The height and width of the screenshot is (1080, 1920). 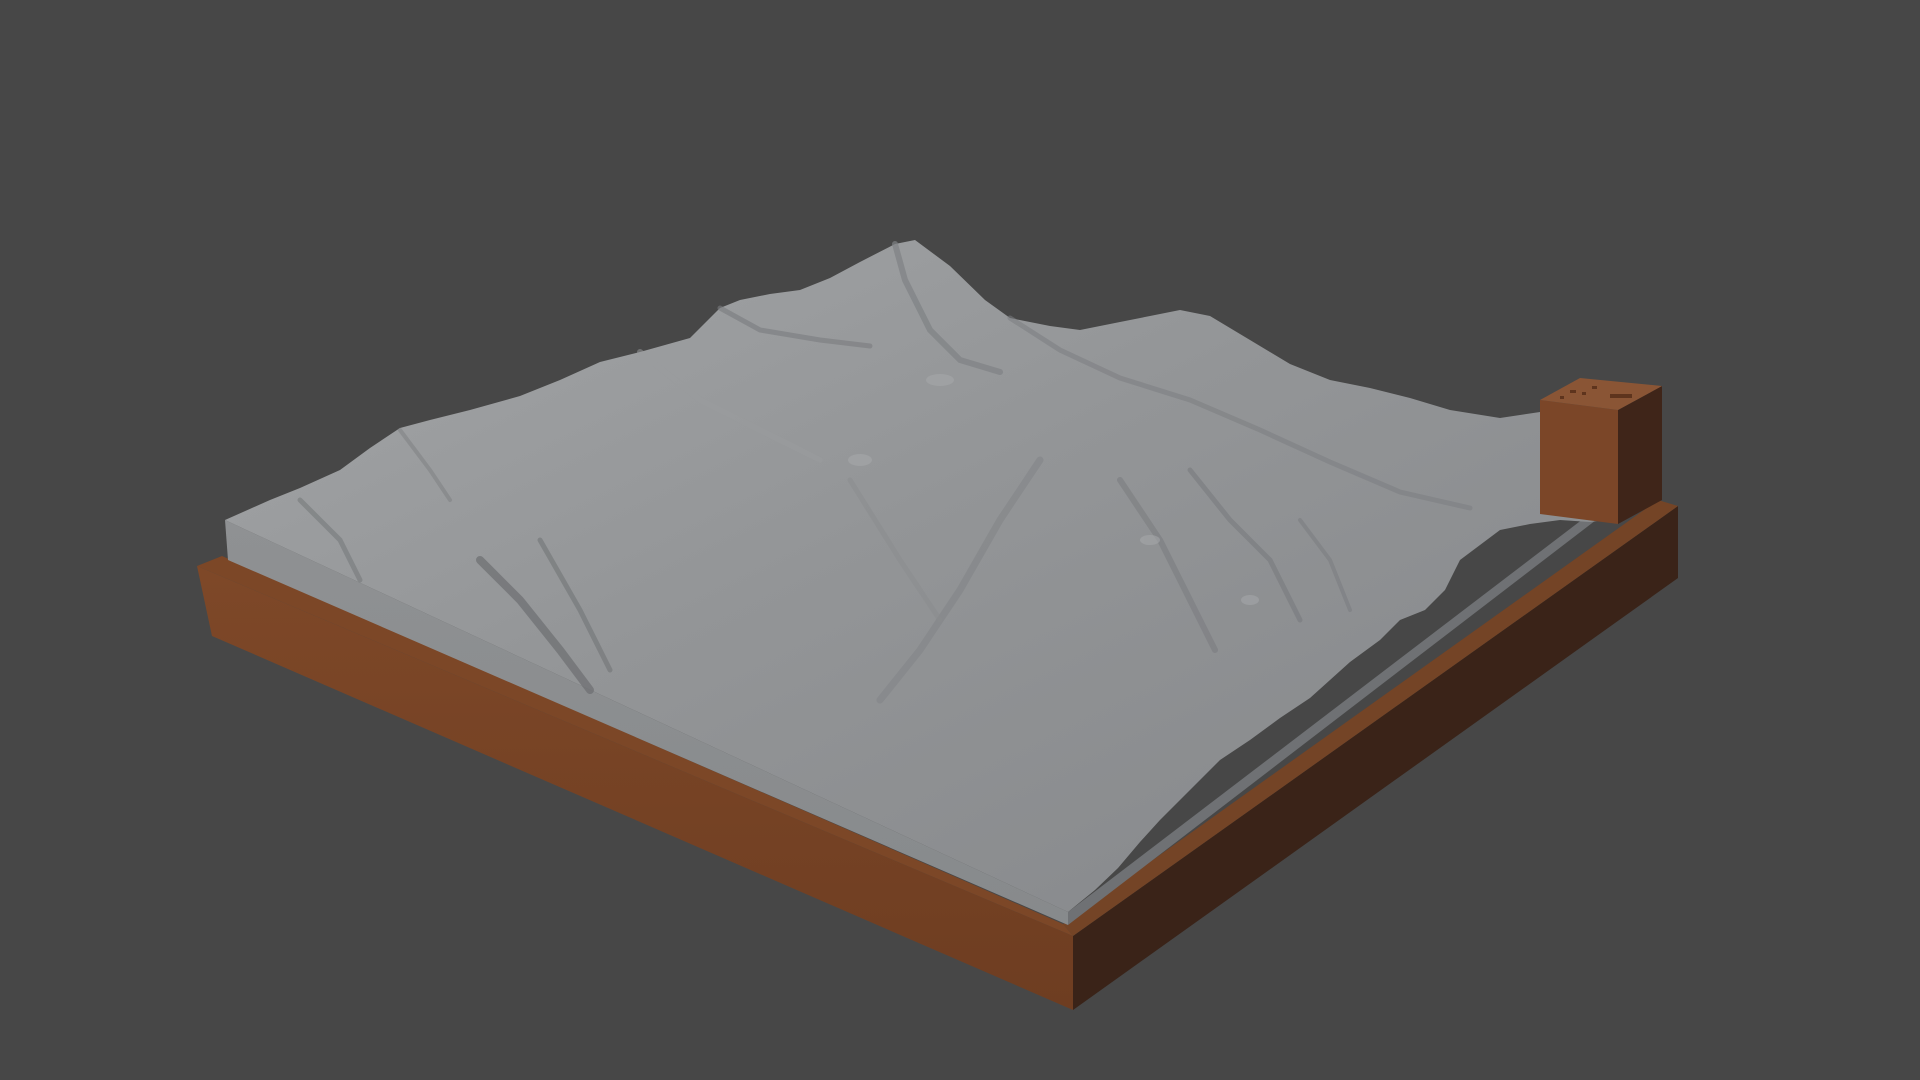 I want to click on tab-block-side, so click(x=1640, y=455).